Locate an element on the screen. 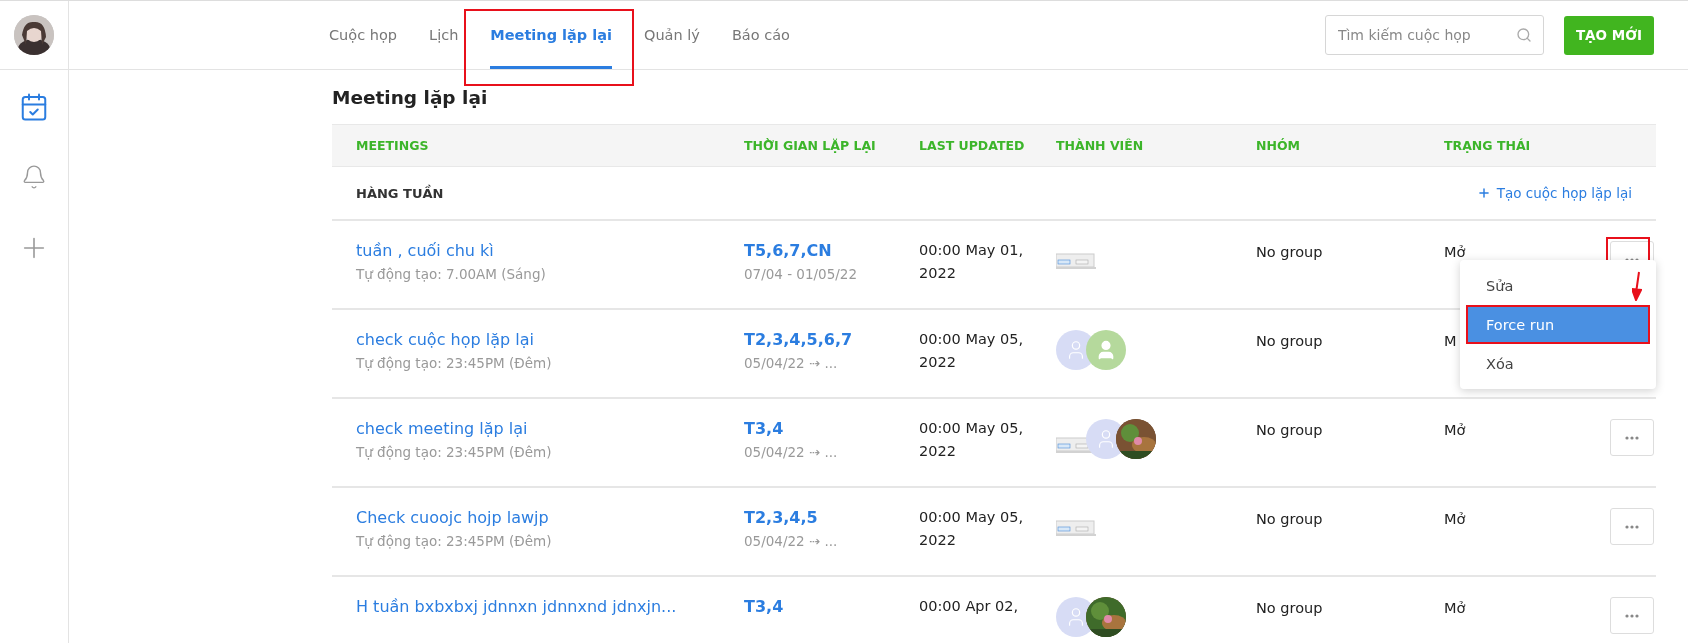 Image resolution: width=1688 pixels, height=643 pixels. column-header: TRẠNG THÁI is located at coordinates (1488, 145).